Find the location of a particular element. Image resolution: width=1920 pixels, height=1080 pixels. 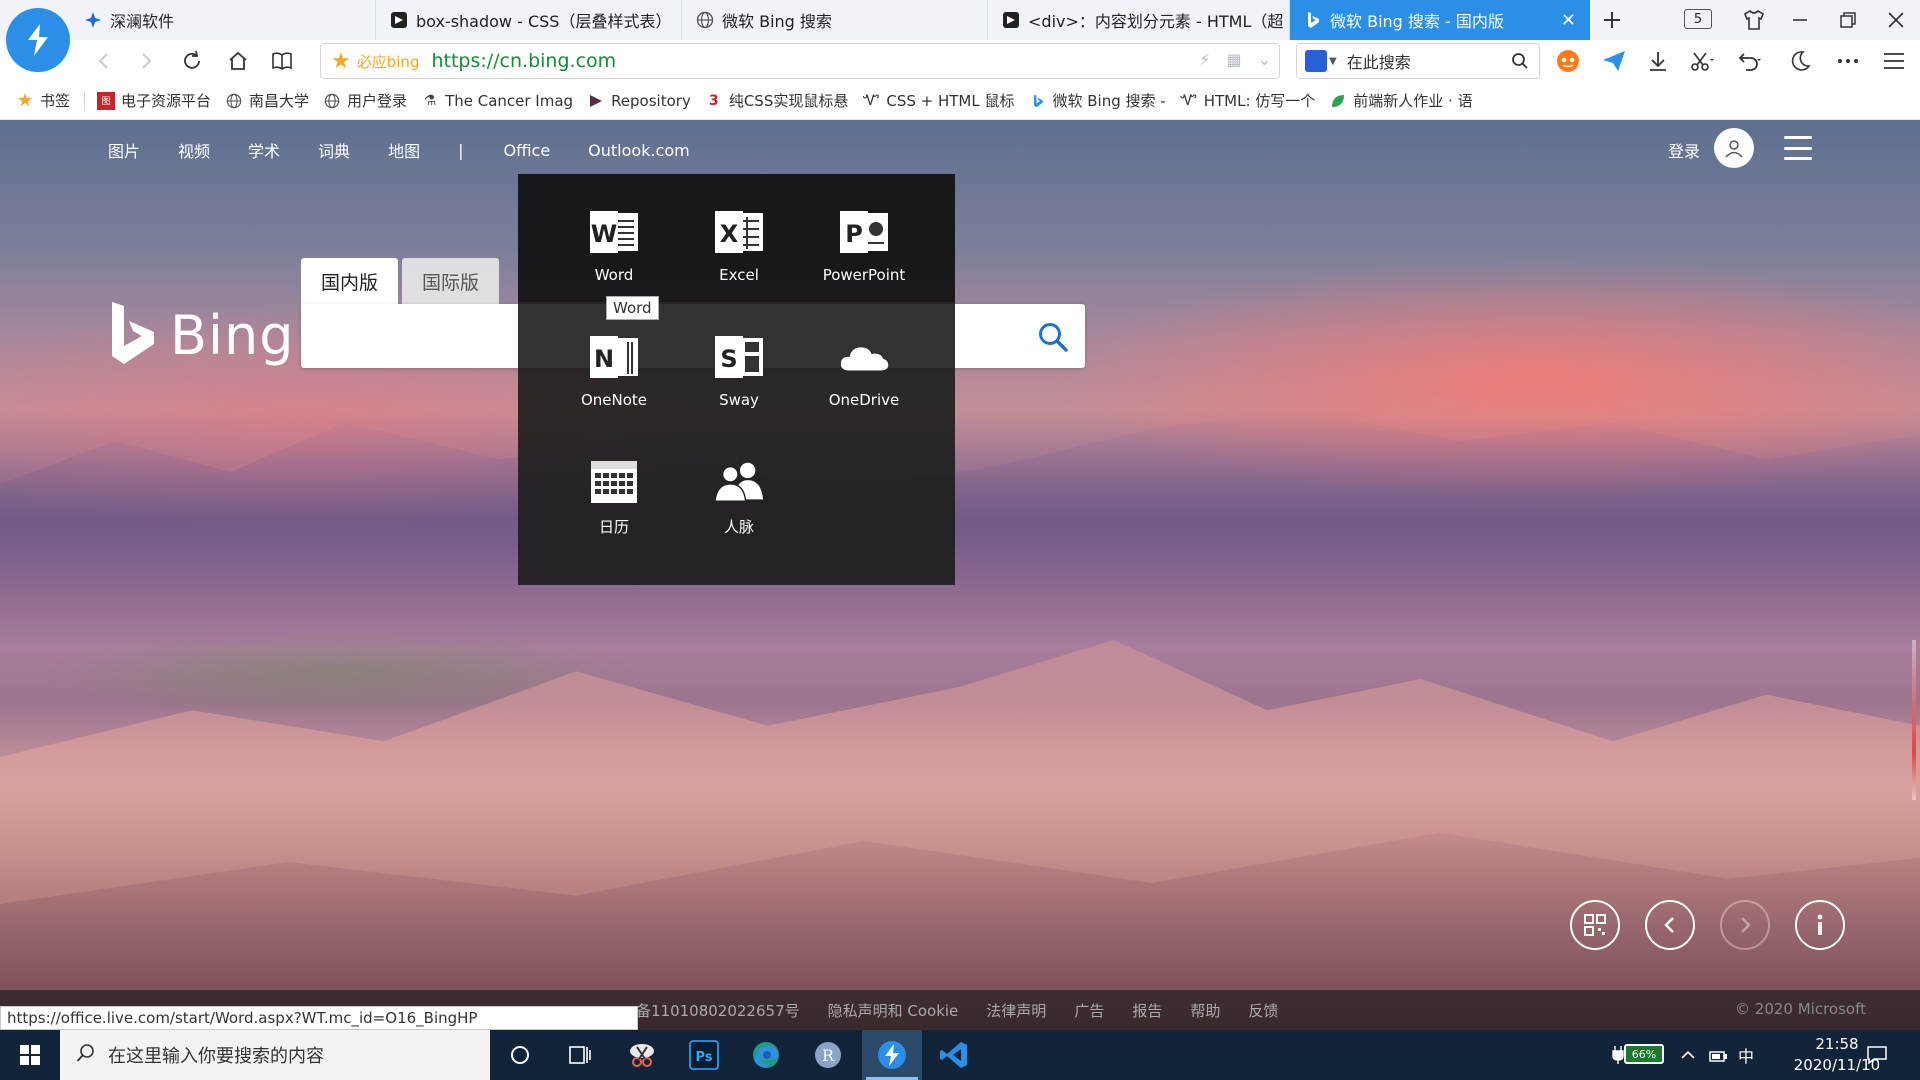

reading-mode-icon is located at coordinates (282, 61).